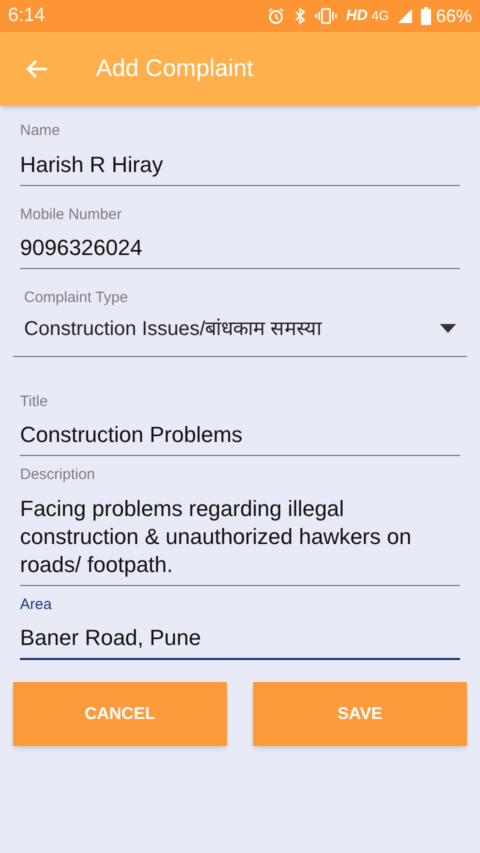  Describe the element at coordinates (405, 16) in the screenshot. I see `signal-icon` at that location.